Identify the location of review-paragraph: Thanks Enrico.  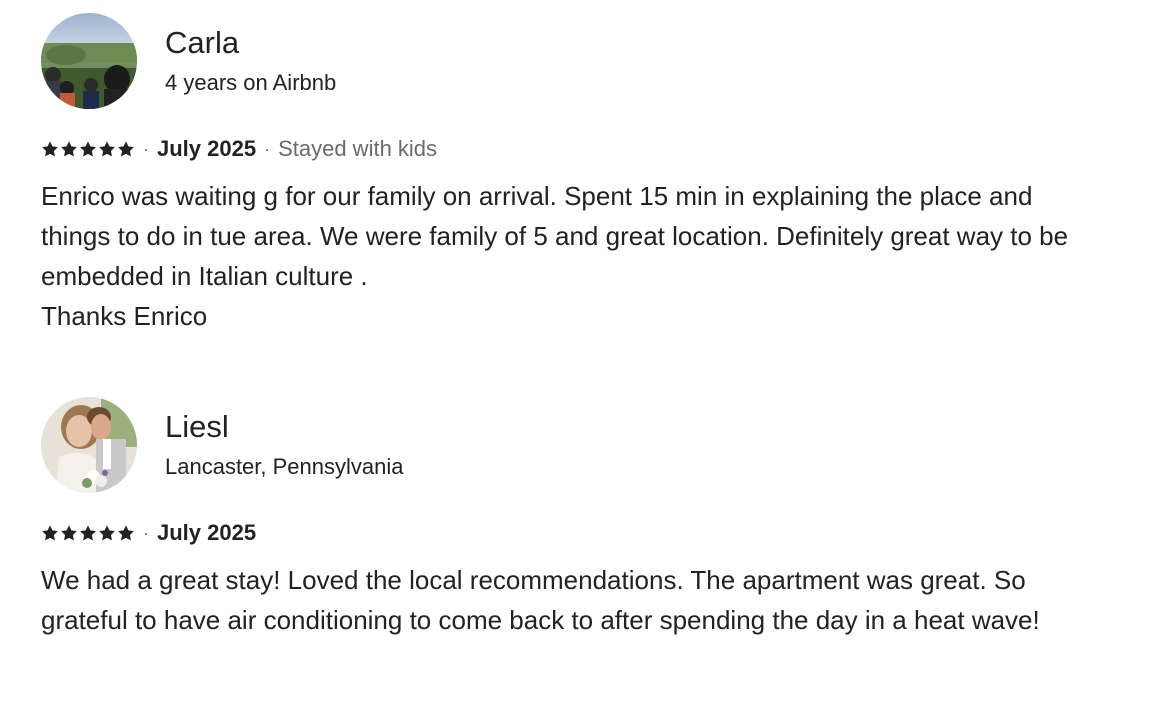
(124, 316).